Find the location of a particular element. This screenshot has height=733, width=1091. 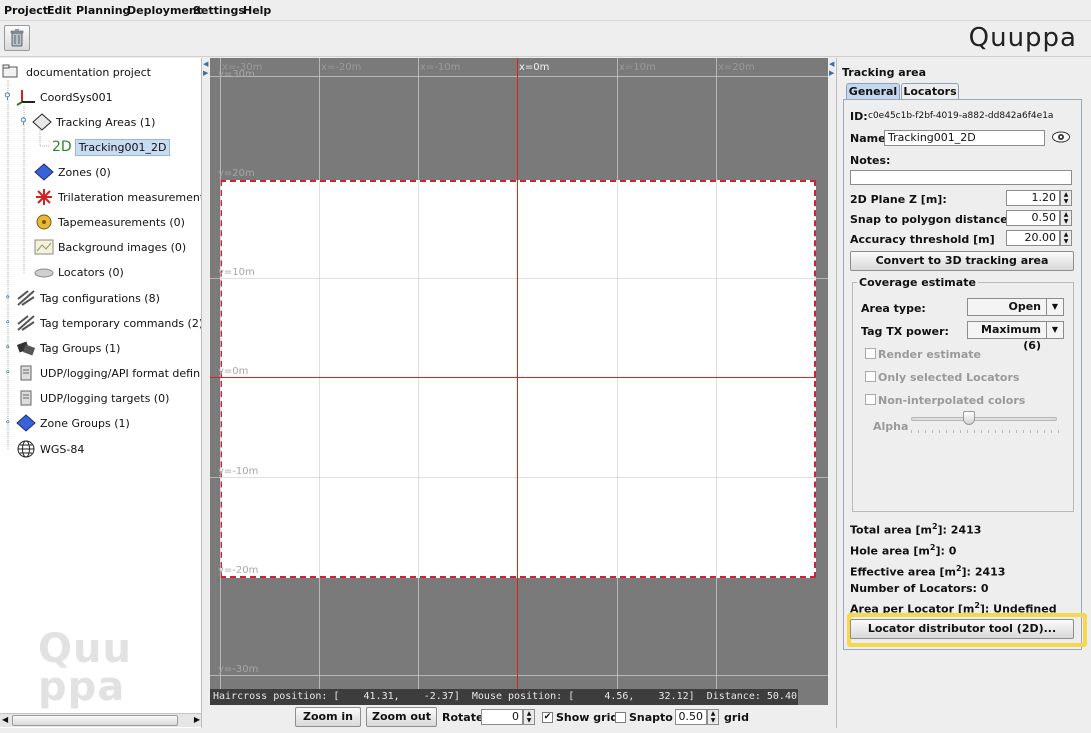

render-estimate-checkbox is located at coordinates (870, 353).